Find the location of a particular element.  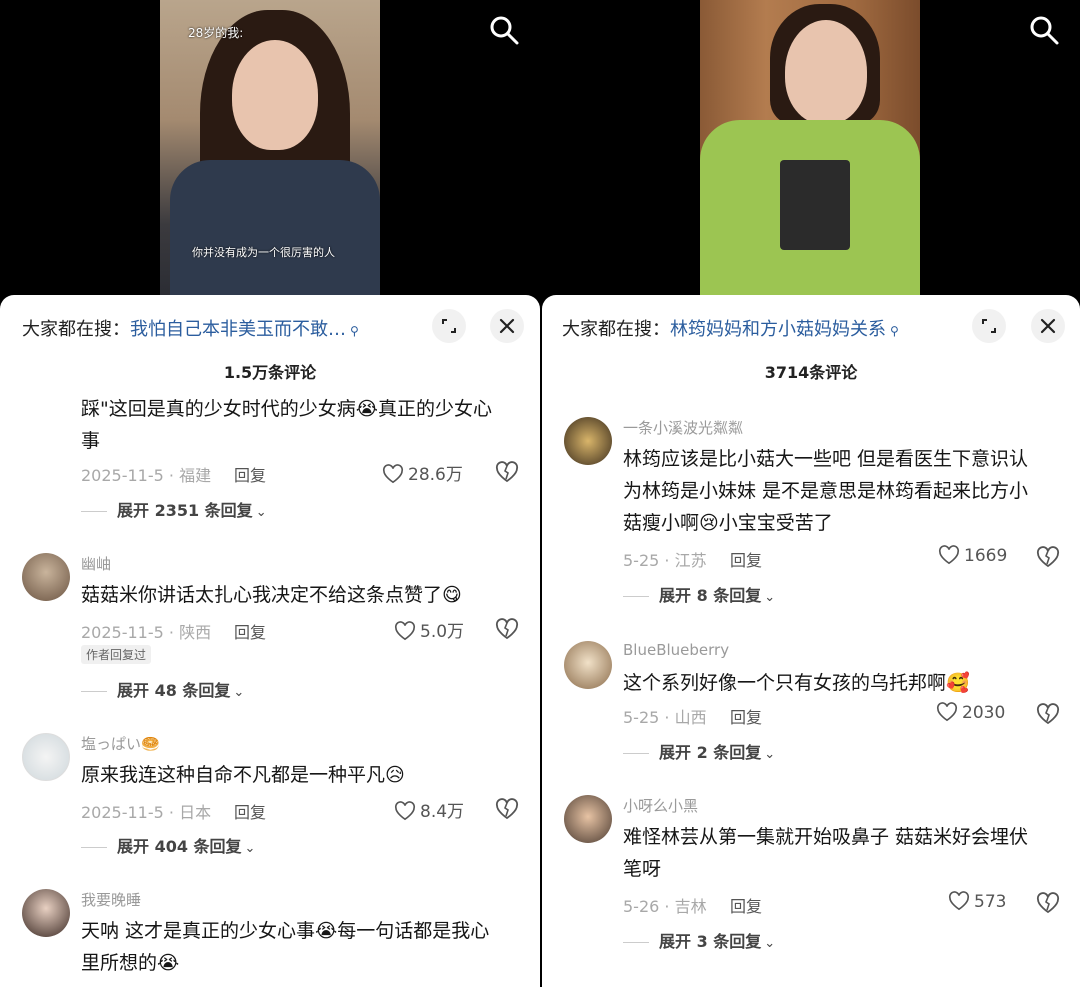

comment-author: 我要晚睡 is located at coordinates (111, 899).